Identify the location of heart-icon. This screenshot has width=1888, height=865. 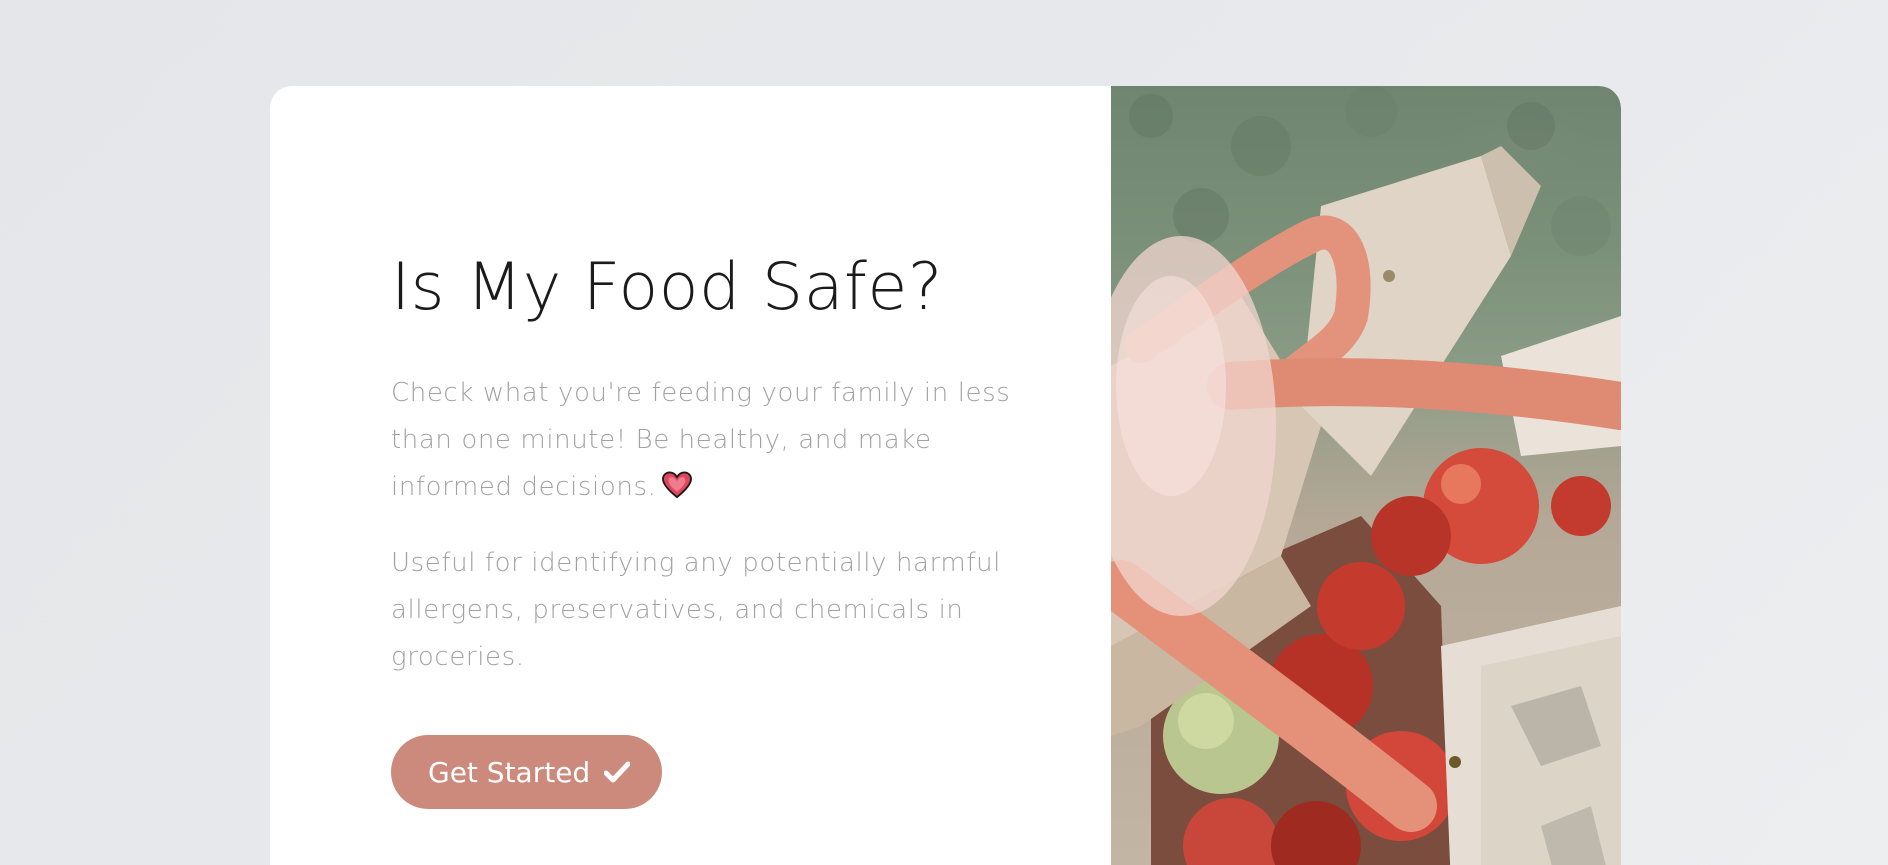
(677, 485).